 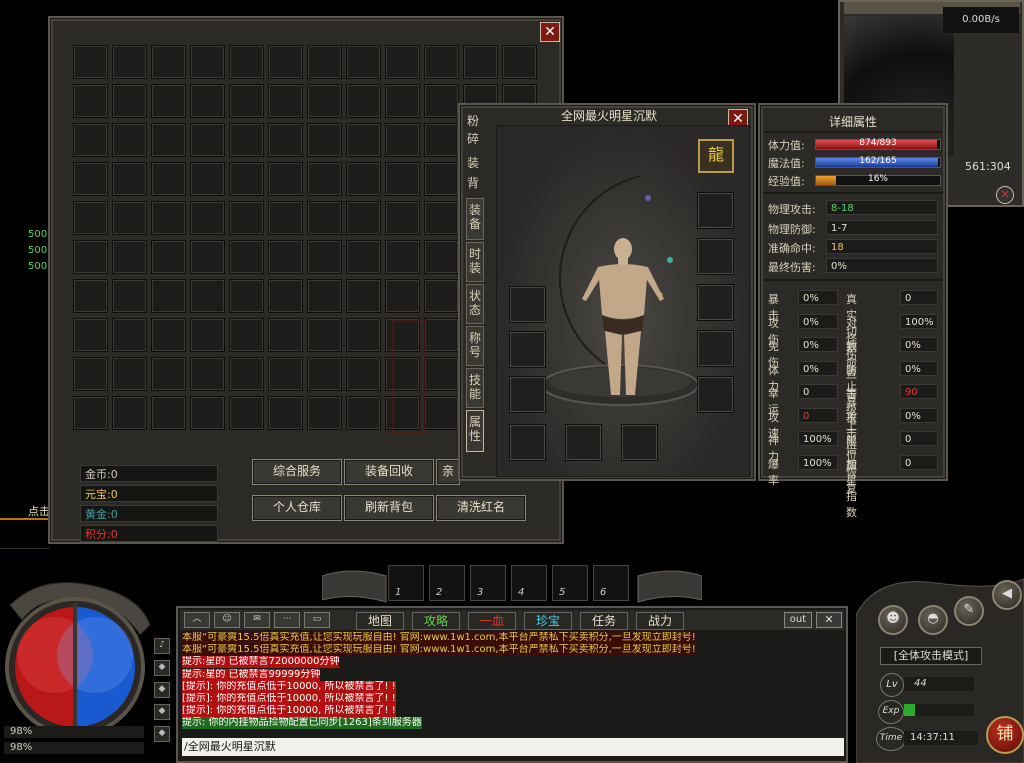 What do you see at coordinates (570, 583) in the screenshot?
I see `skill-slot: 5` at bounding box center [570, 583].